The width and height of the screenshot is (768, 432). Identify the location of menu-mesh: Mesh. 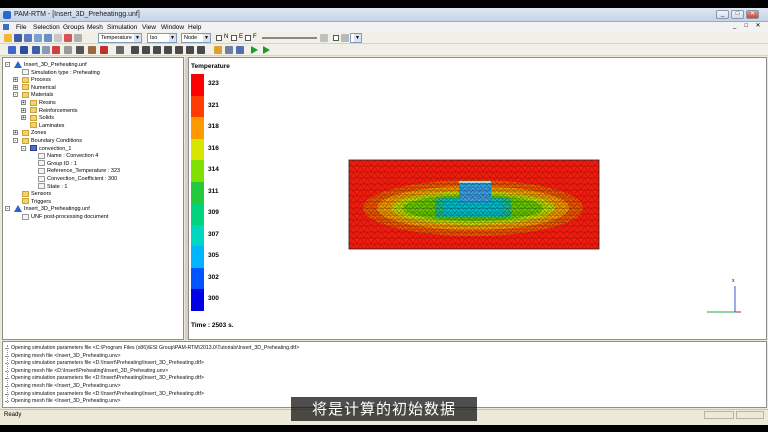
(95, 27).